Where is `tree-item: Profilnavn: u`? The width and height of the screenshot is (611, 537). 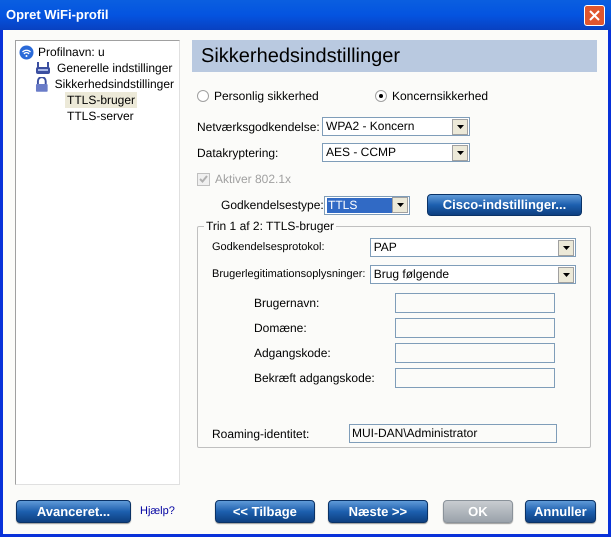
tree-item: Profilnavn: u is located at coordinates (71, 52).